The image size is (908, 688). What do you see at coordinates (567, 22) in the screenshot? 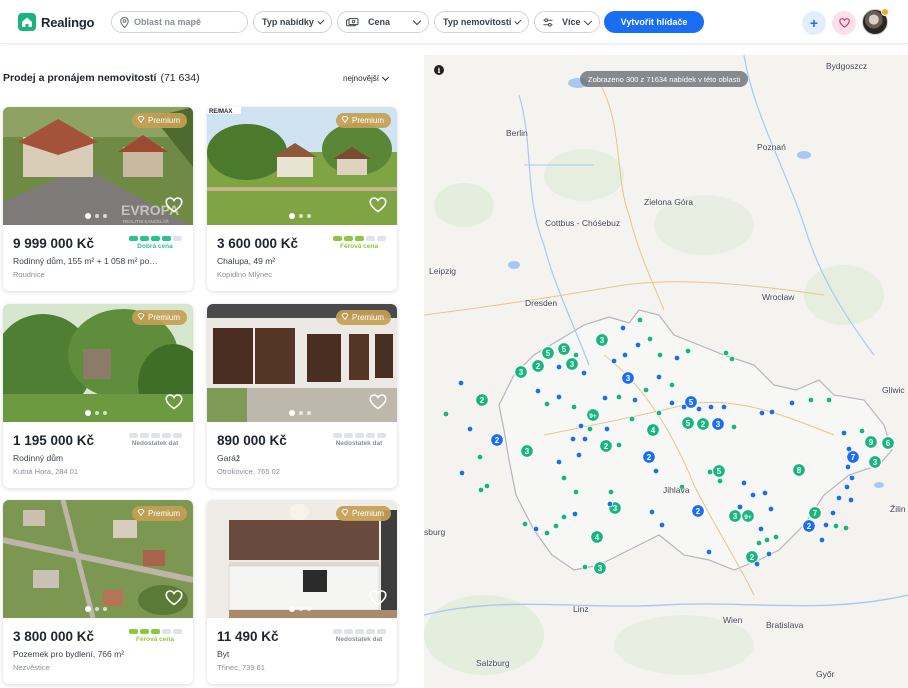
I see `more-filters-dropdown: Více` at bounding box center [567, 22].